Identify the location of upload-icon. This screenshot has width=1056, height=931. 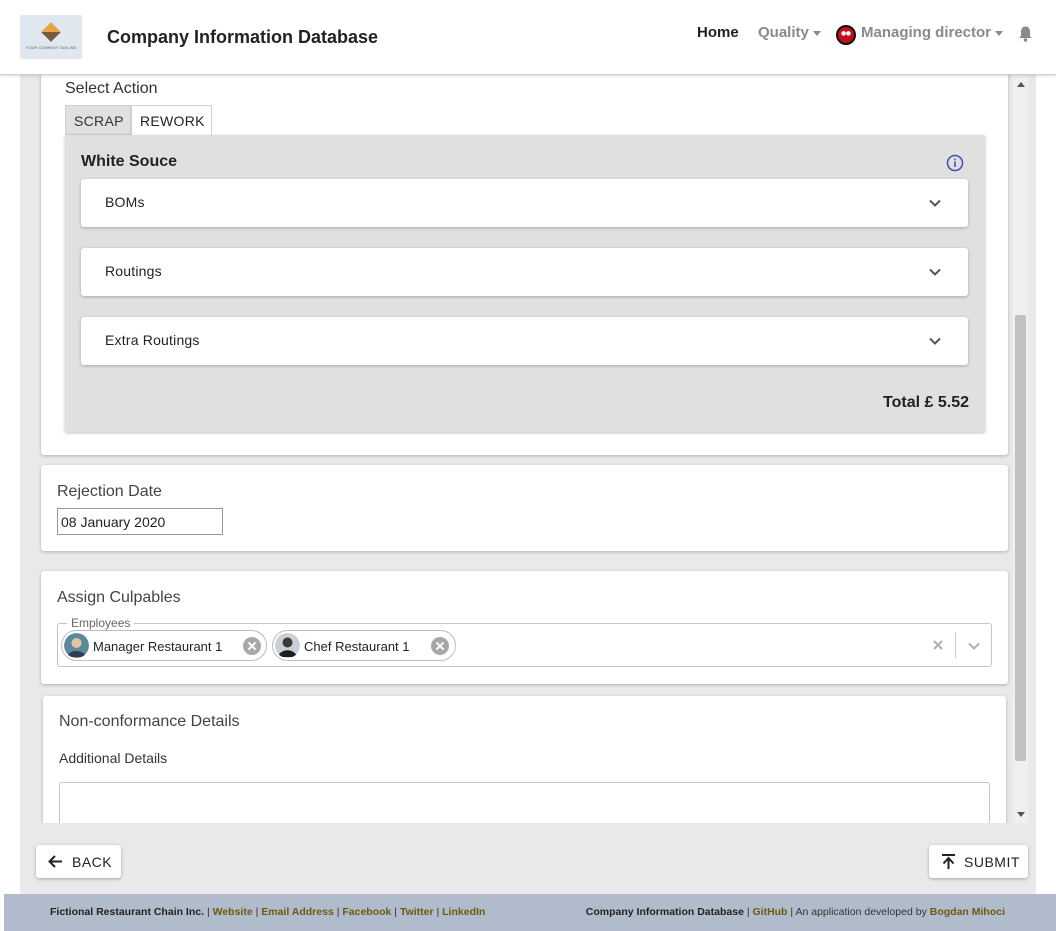
(948, 861).